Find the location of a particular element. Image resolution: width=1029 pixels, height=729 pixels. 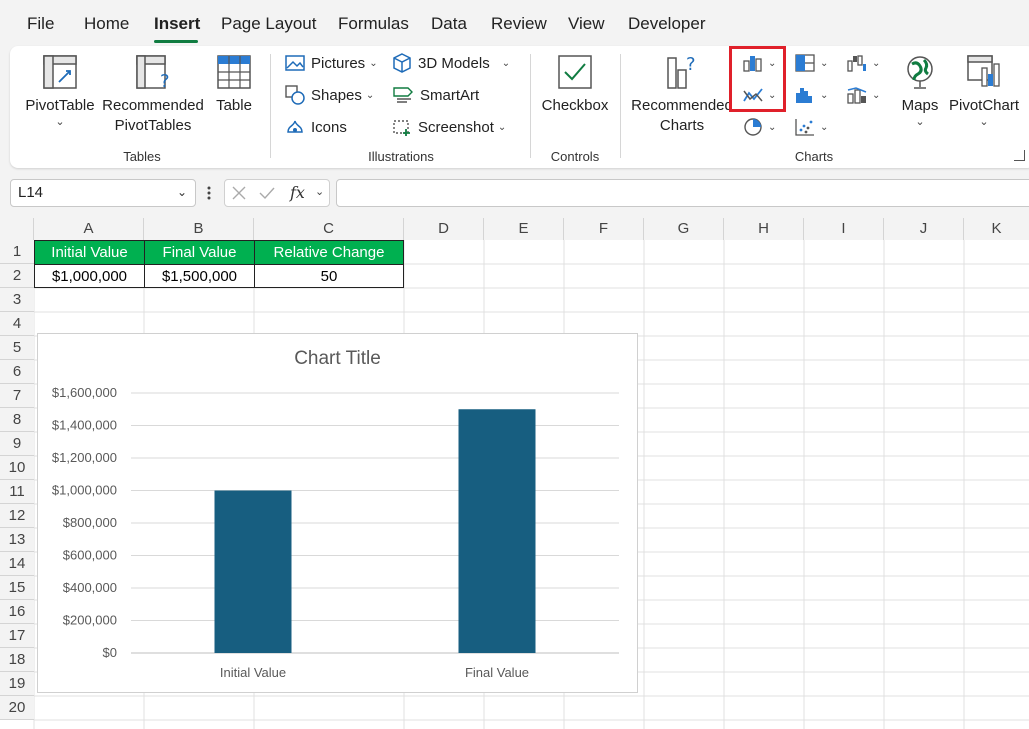

row-header-2: 2 is located at coordinates (17, 276).